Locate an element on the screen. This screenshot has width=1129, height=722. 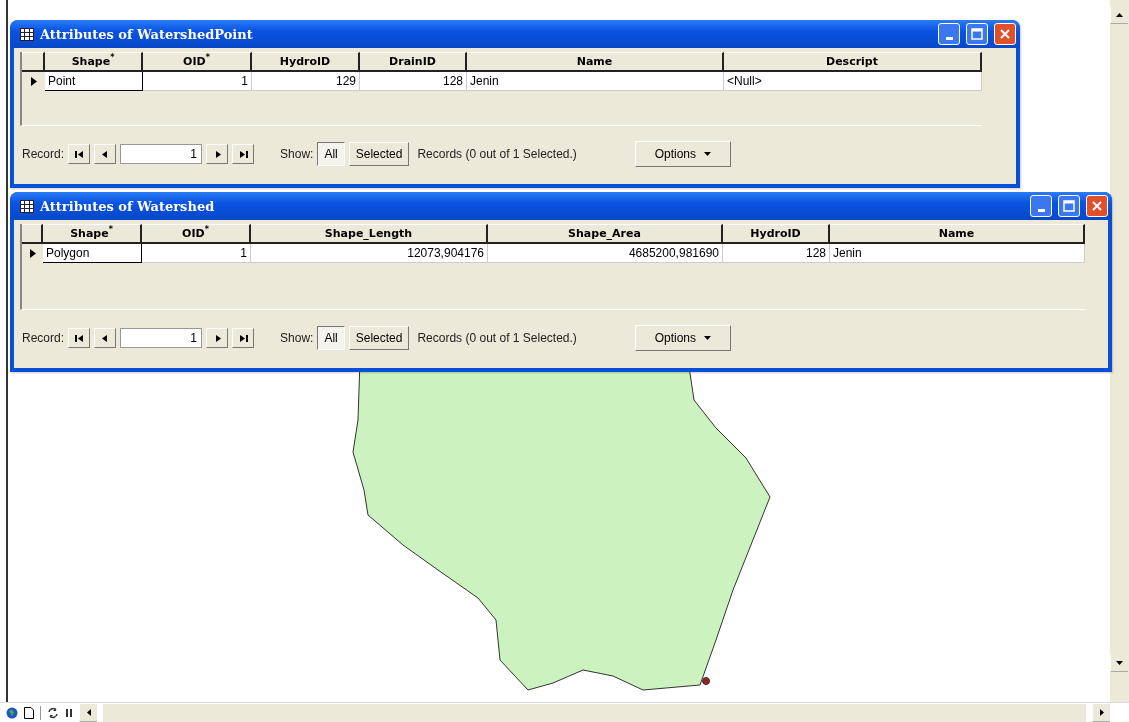
down-arrow-icon is located at coordinates (1119, 662).